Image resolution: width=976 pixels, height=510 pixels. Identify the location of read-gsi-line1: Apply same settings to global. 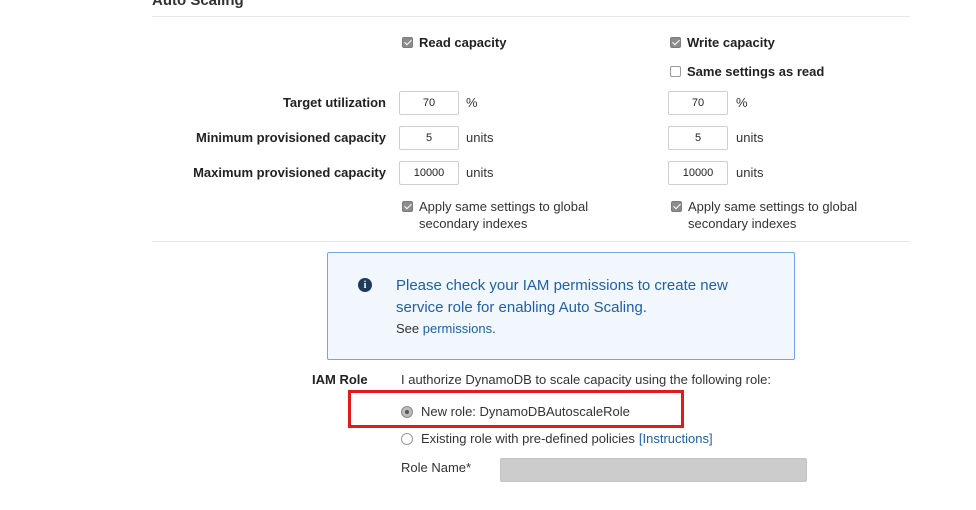
(504, 206).